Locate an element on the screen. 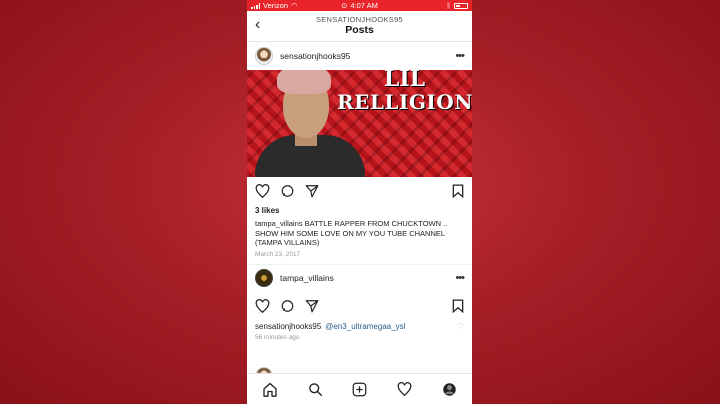  carrier-label: Verizon is located at coordinates (276, 5).